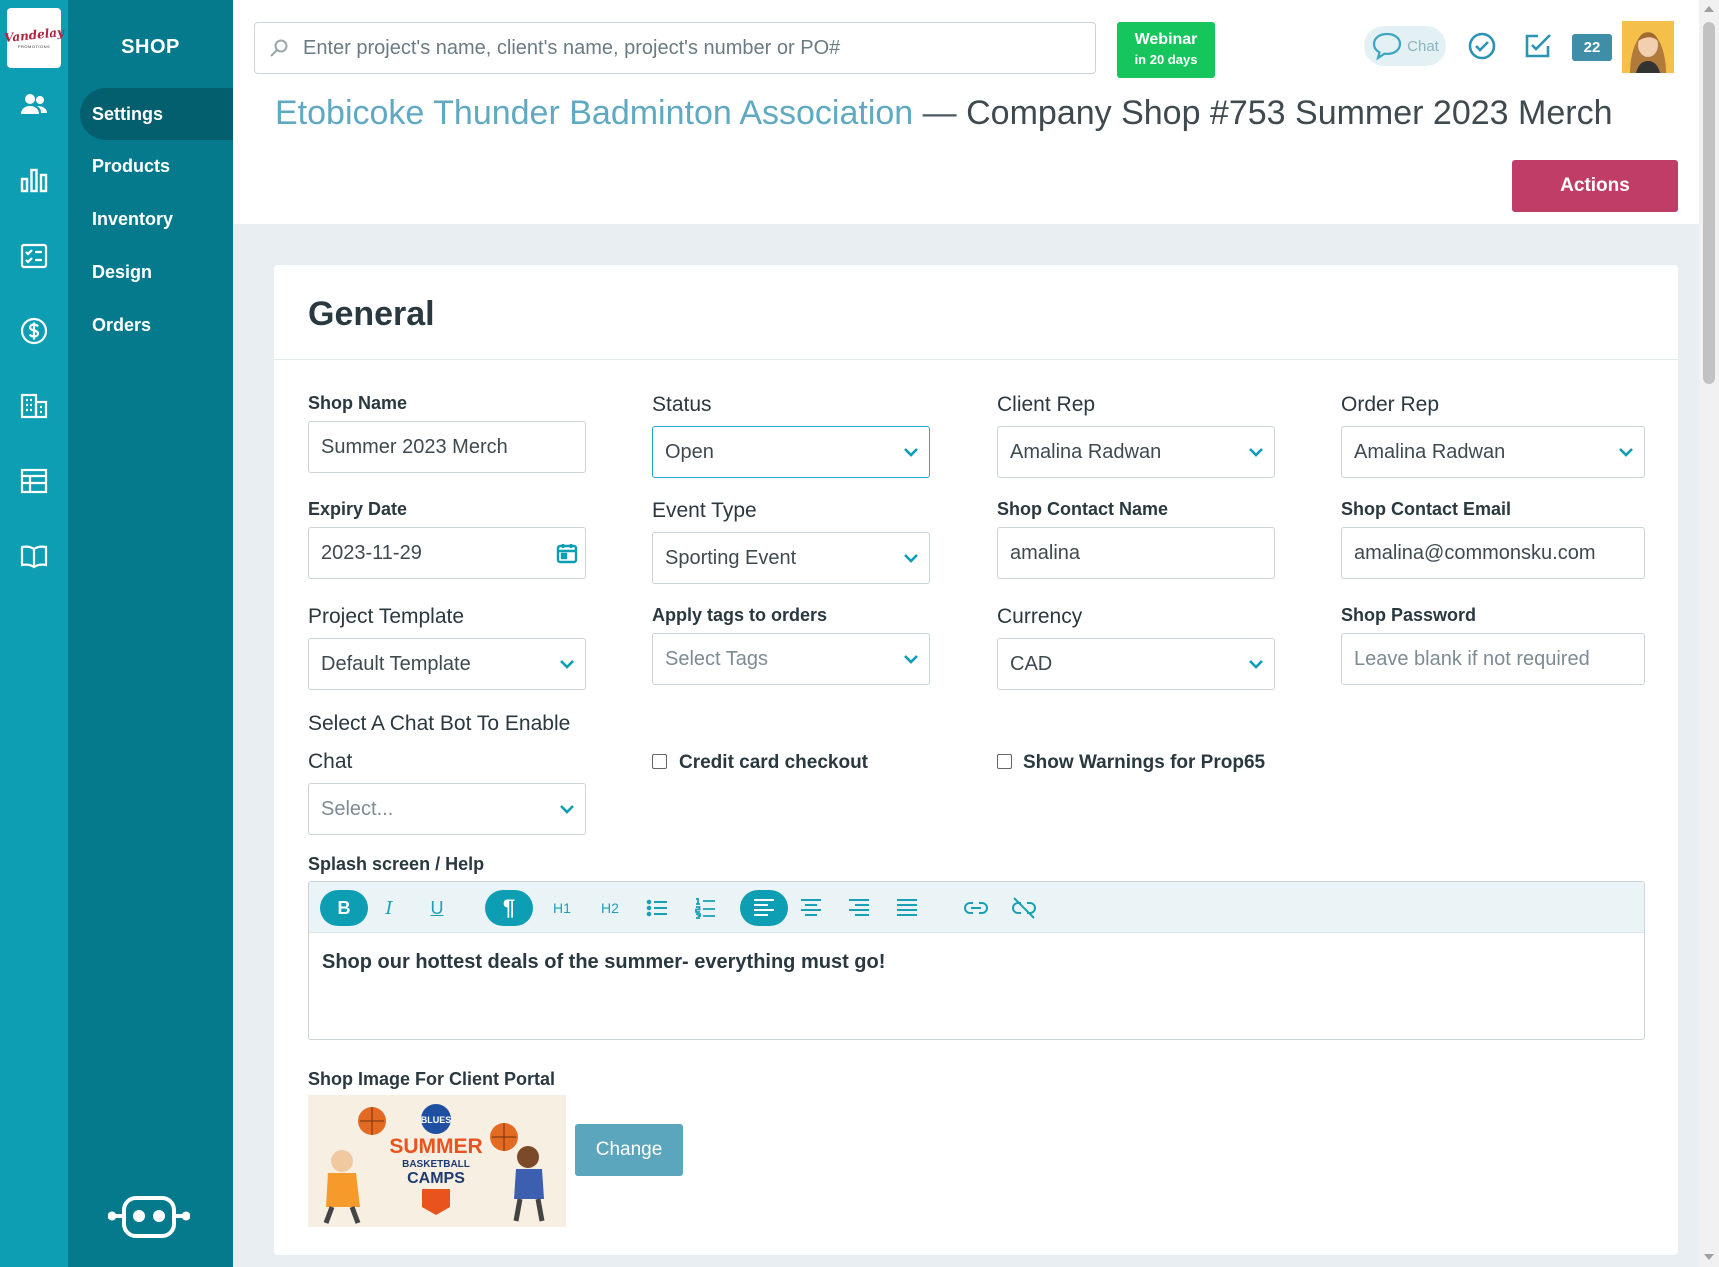  I want to click on event-type-select: Sporting Event, so click(791, 558).